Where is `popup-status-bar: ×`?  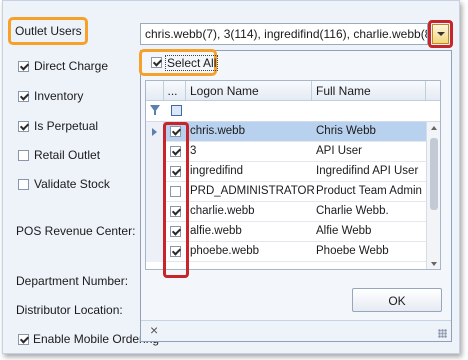 popup-status-bar: × is located at coordinates (296, 330).